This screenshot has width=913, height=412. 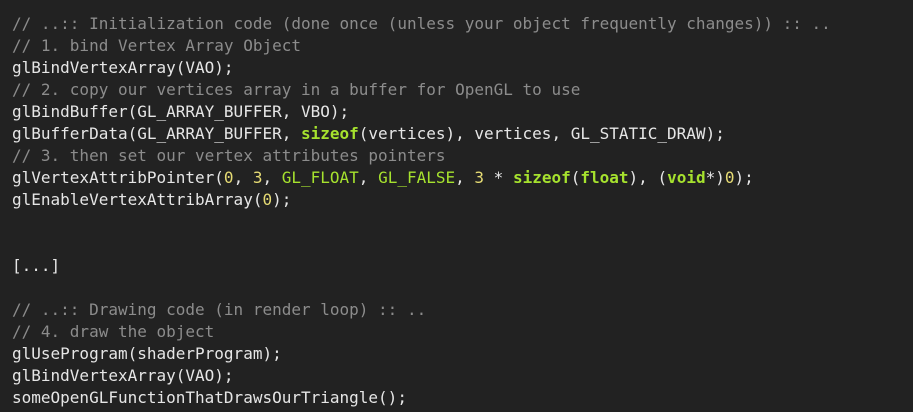 What do you see at coordinates (118, 177) in the screenshot?
I see `code-text: glVertexAttribPointer(` at bounding box center [118, 177].